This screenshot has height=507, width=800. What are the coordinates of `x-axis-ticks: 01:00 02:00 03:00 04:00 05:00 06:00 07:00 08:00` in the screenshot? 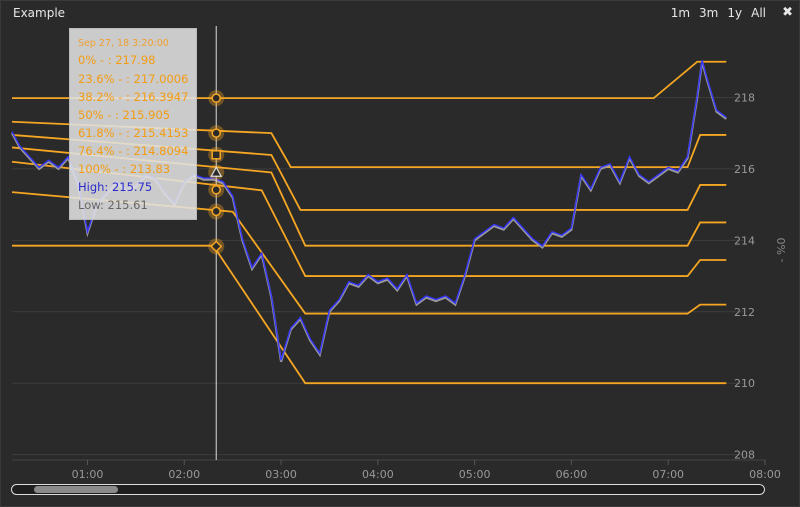 It's located at (426, 470).